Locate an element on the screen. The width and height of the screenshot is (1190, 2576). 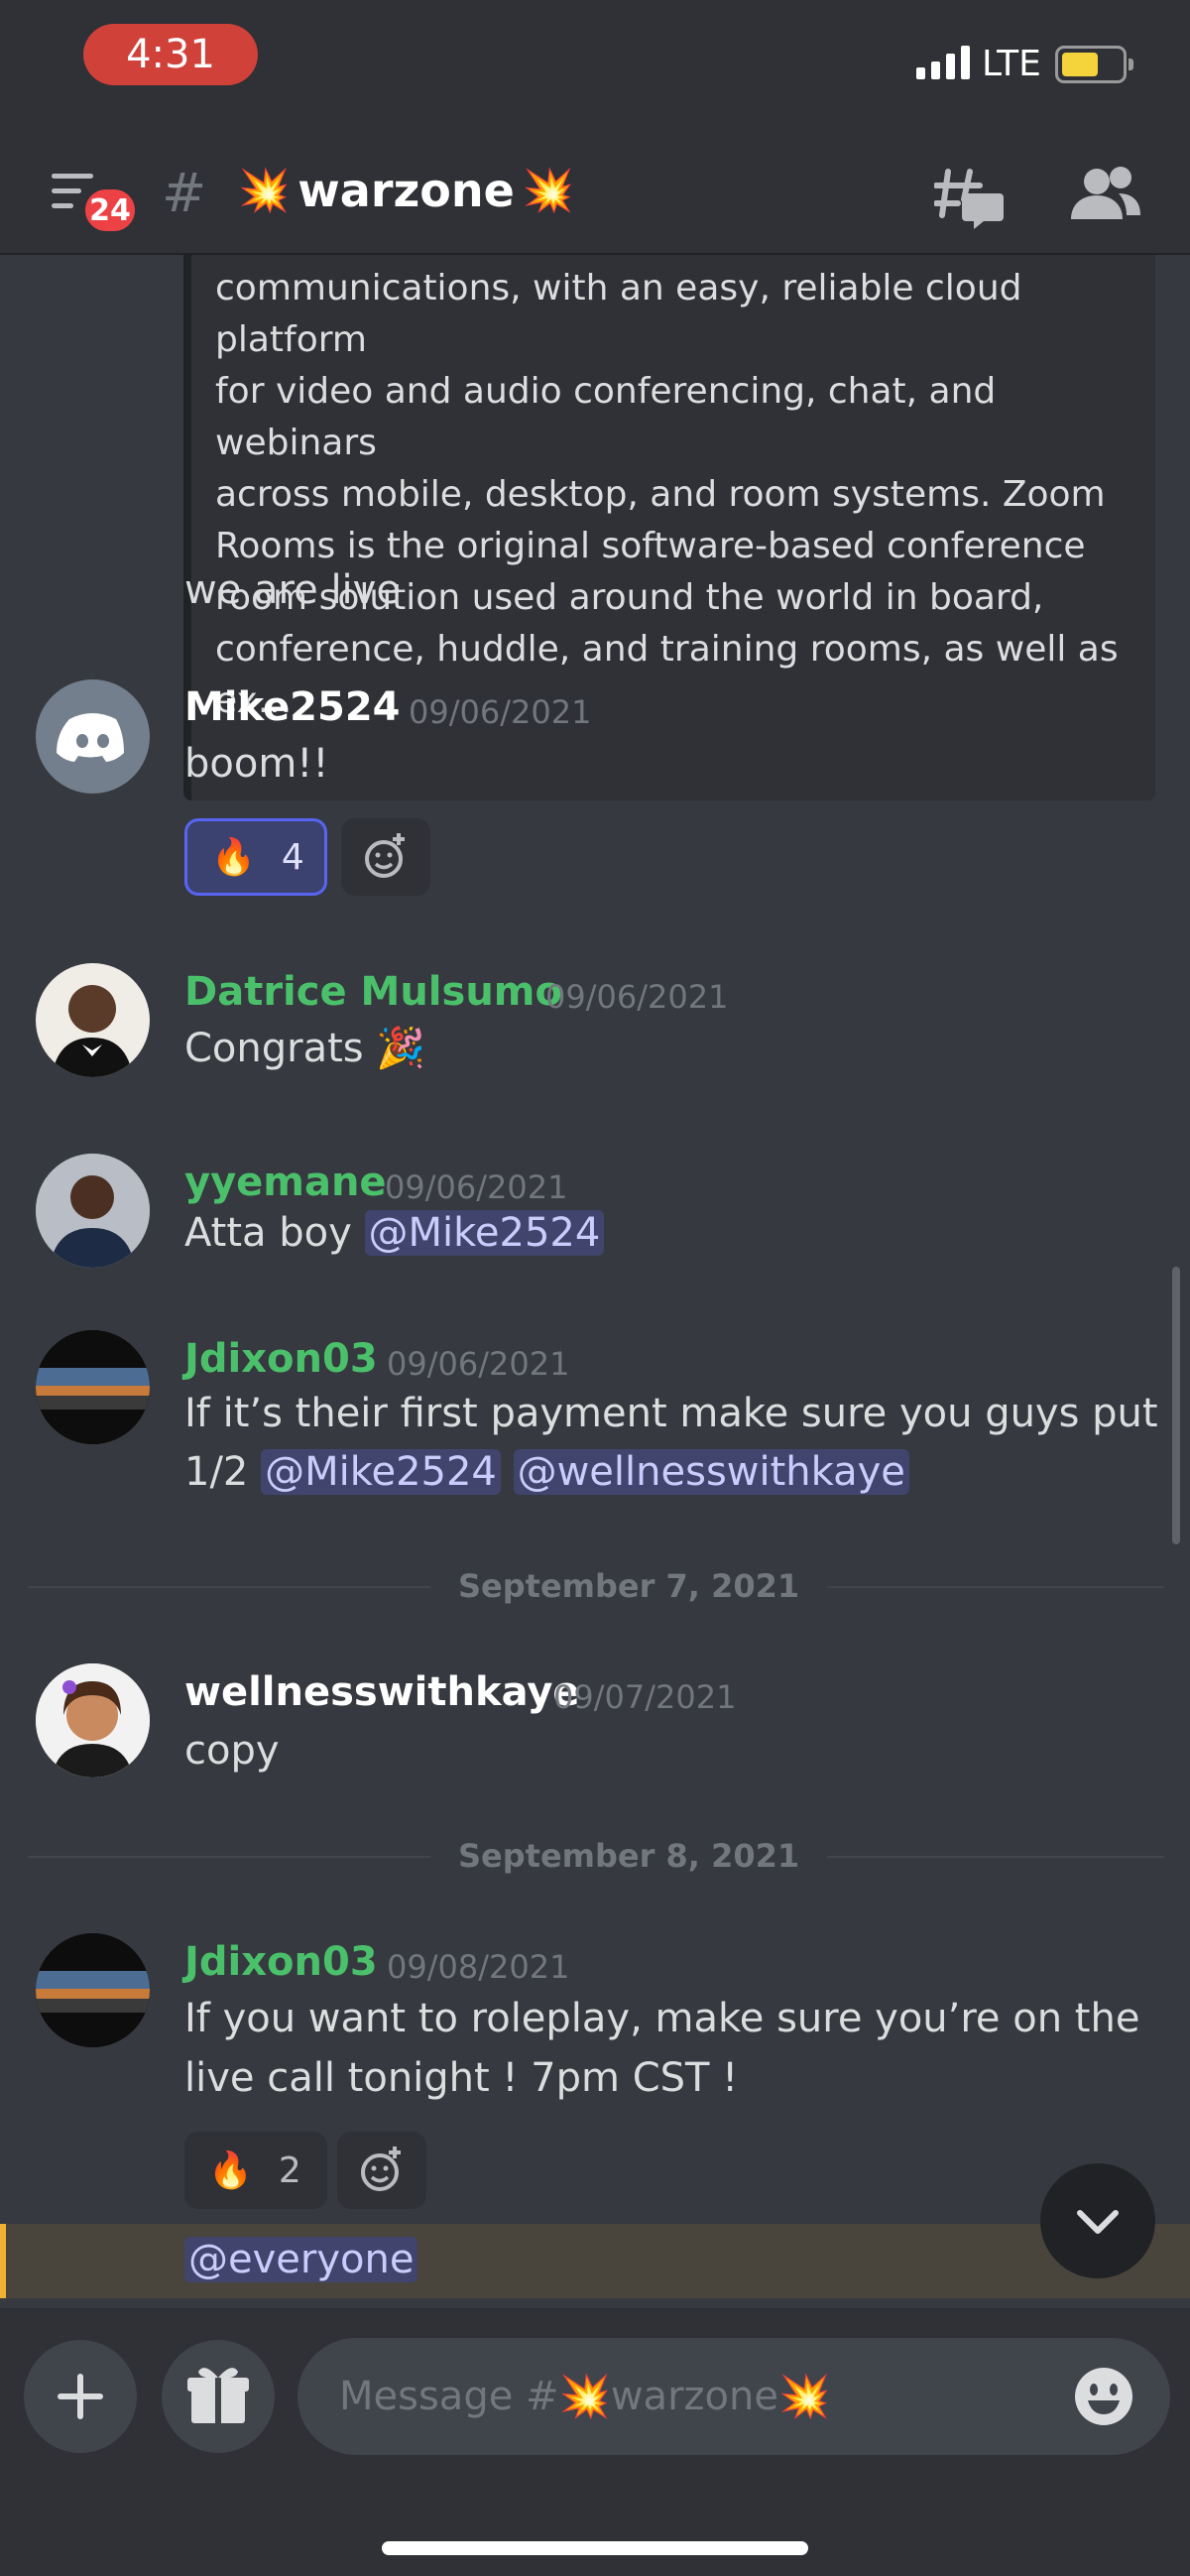
home-indicator is located at coordinates (595, 2548).